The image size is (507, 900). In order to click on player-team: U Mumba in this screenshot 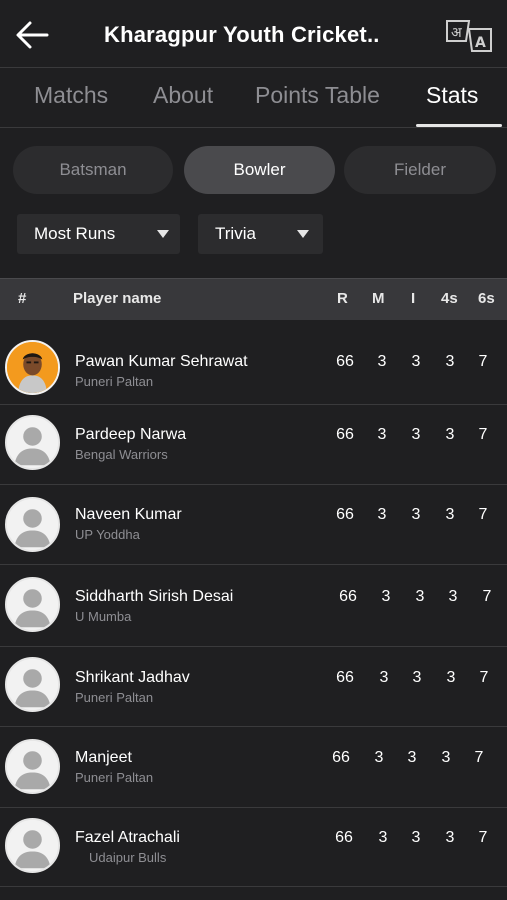, I will do `click(103, 616)`.